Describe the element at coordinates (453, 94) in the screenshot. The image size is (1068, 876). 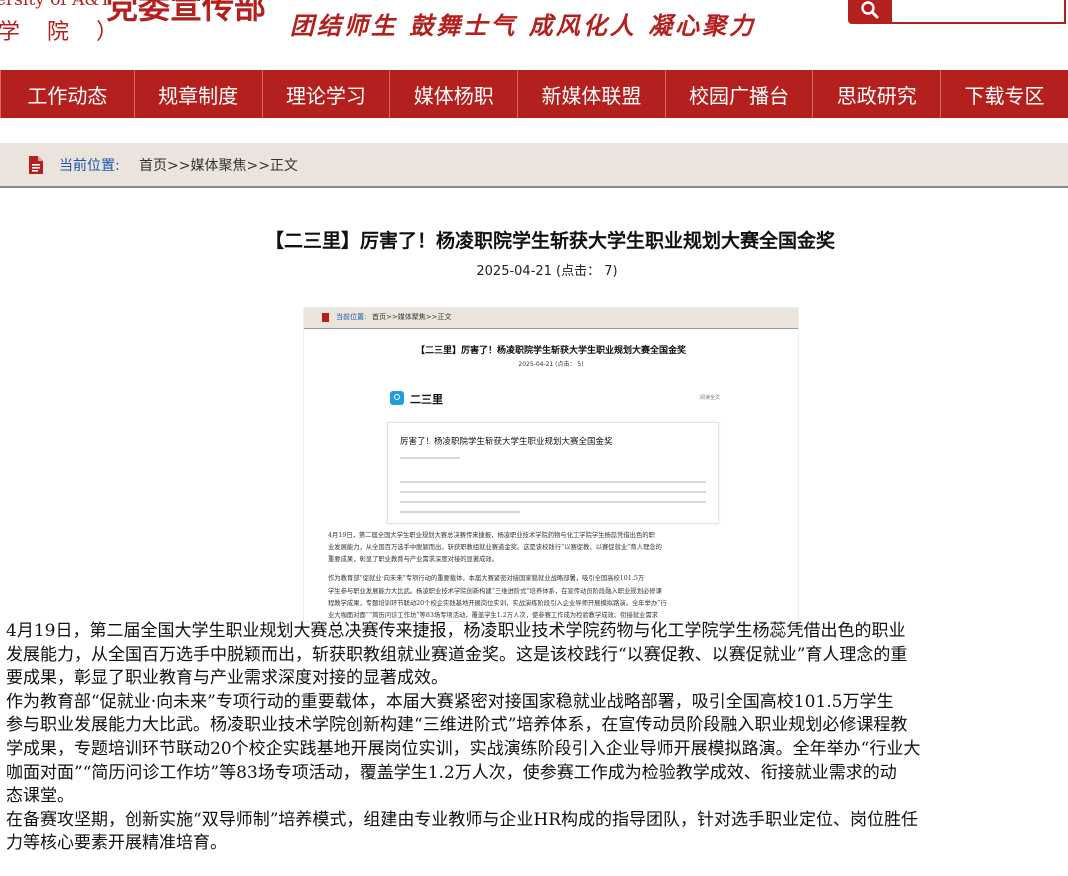
I see `nav-item-media: 媒体杨职` at that location.